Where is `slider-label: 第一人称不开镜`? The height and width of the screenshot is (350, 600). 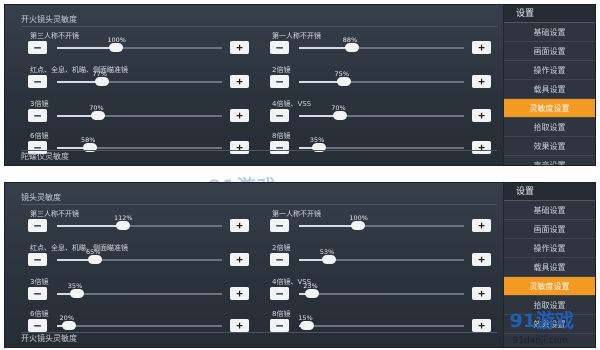
slider-label: 第一人称不开镜 is located at coordinates (296, 214).